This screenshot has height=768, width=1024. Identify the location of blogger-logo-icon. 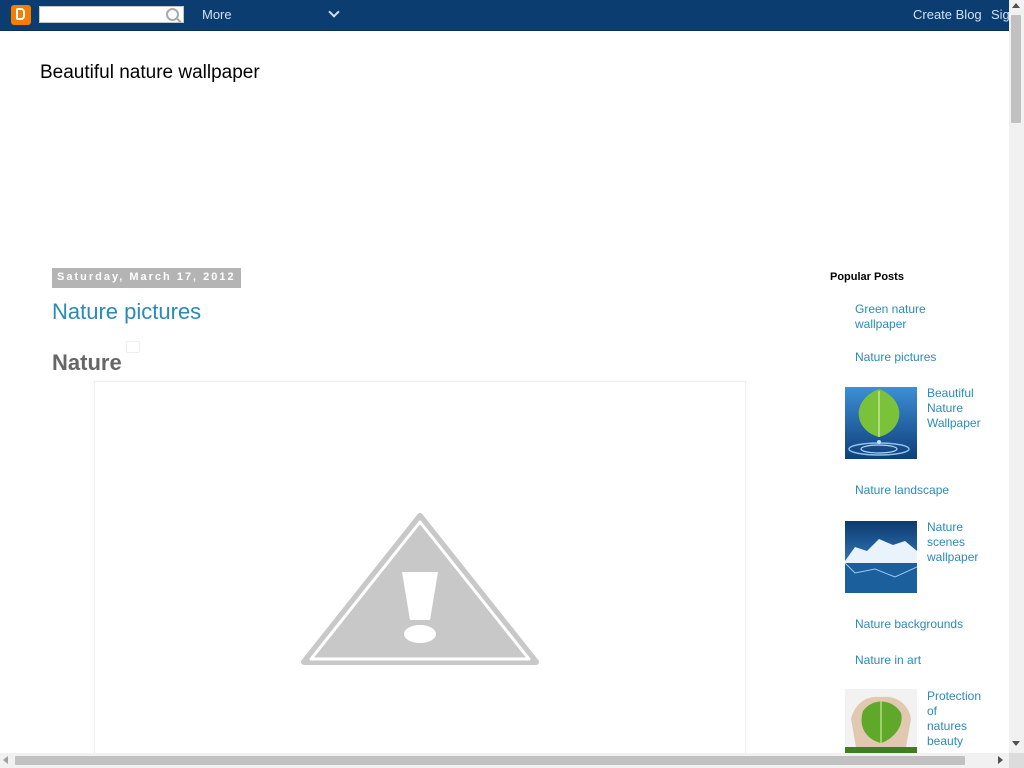
(21, 15).